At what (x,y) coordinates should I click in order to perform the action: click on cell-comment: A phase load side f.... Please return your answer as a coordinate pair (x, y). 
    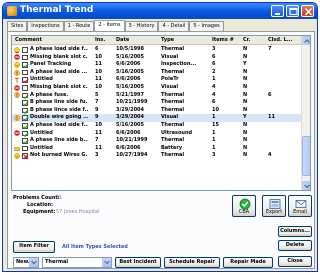
    Looking at the image, I should click on (59, 125).